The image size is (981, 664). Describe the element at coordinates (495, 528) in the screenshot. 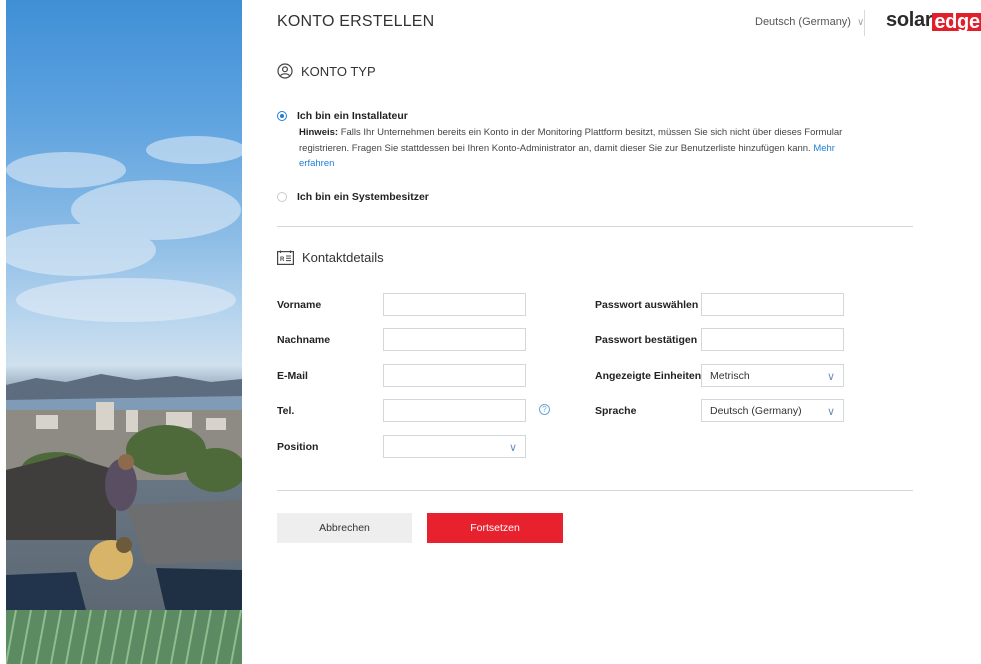

I see `continue-button: Fortsetzen` at that location.